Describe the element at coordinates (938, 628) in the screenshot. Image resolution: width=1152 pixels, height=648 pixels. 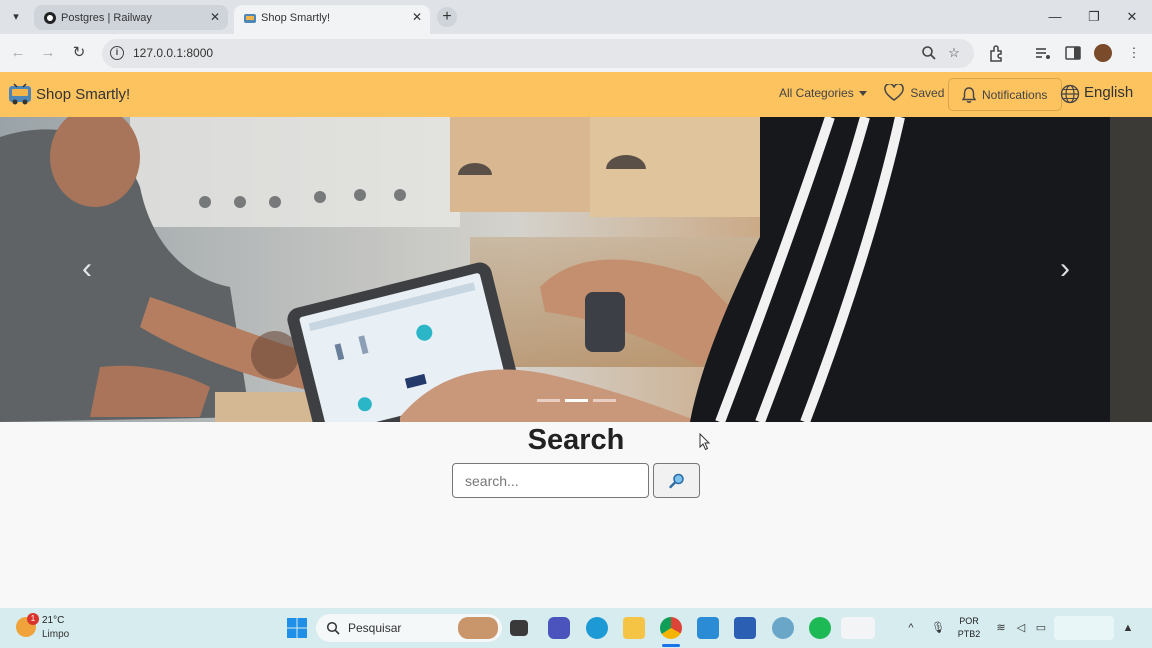
I see `microphone-icon: 🎙` at that location.